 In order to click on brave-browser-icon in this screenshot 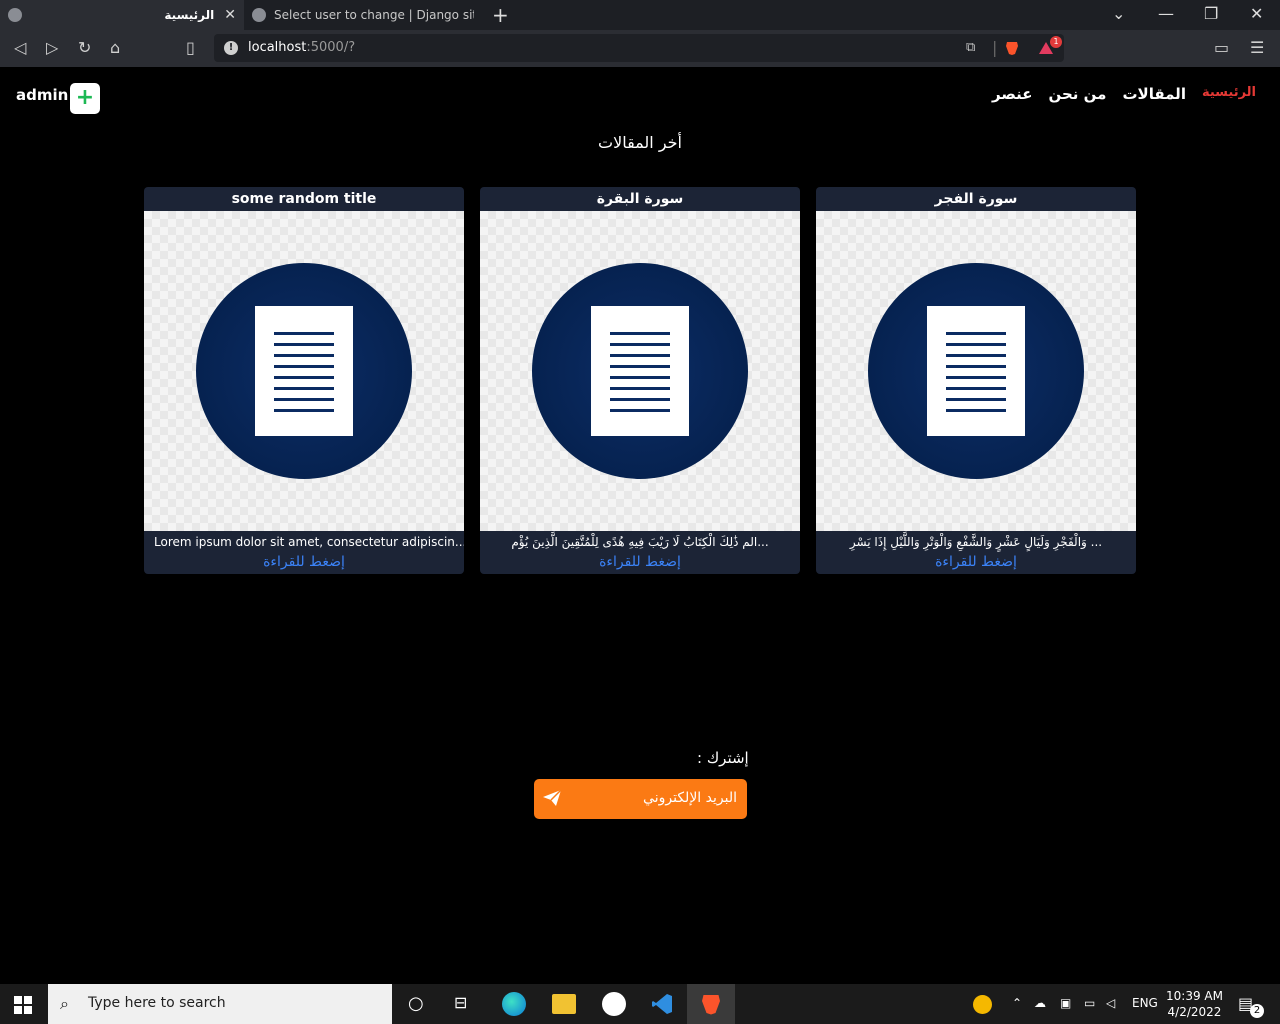, I will do `click(711, 1004)`.